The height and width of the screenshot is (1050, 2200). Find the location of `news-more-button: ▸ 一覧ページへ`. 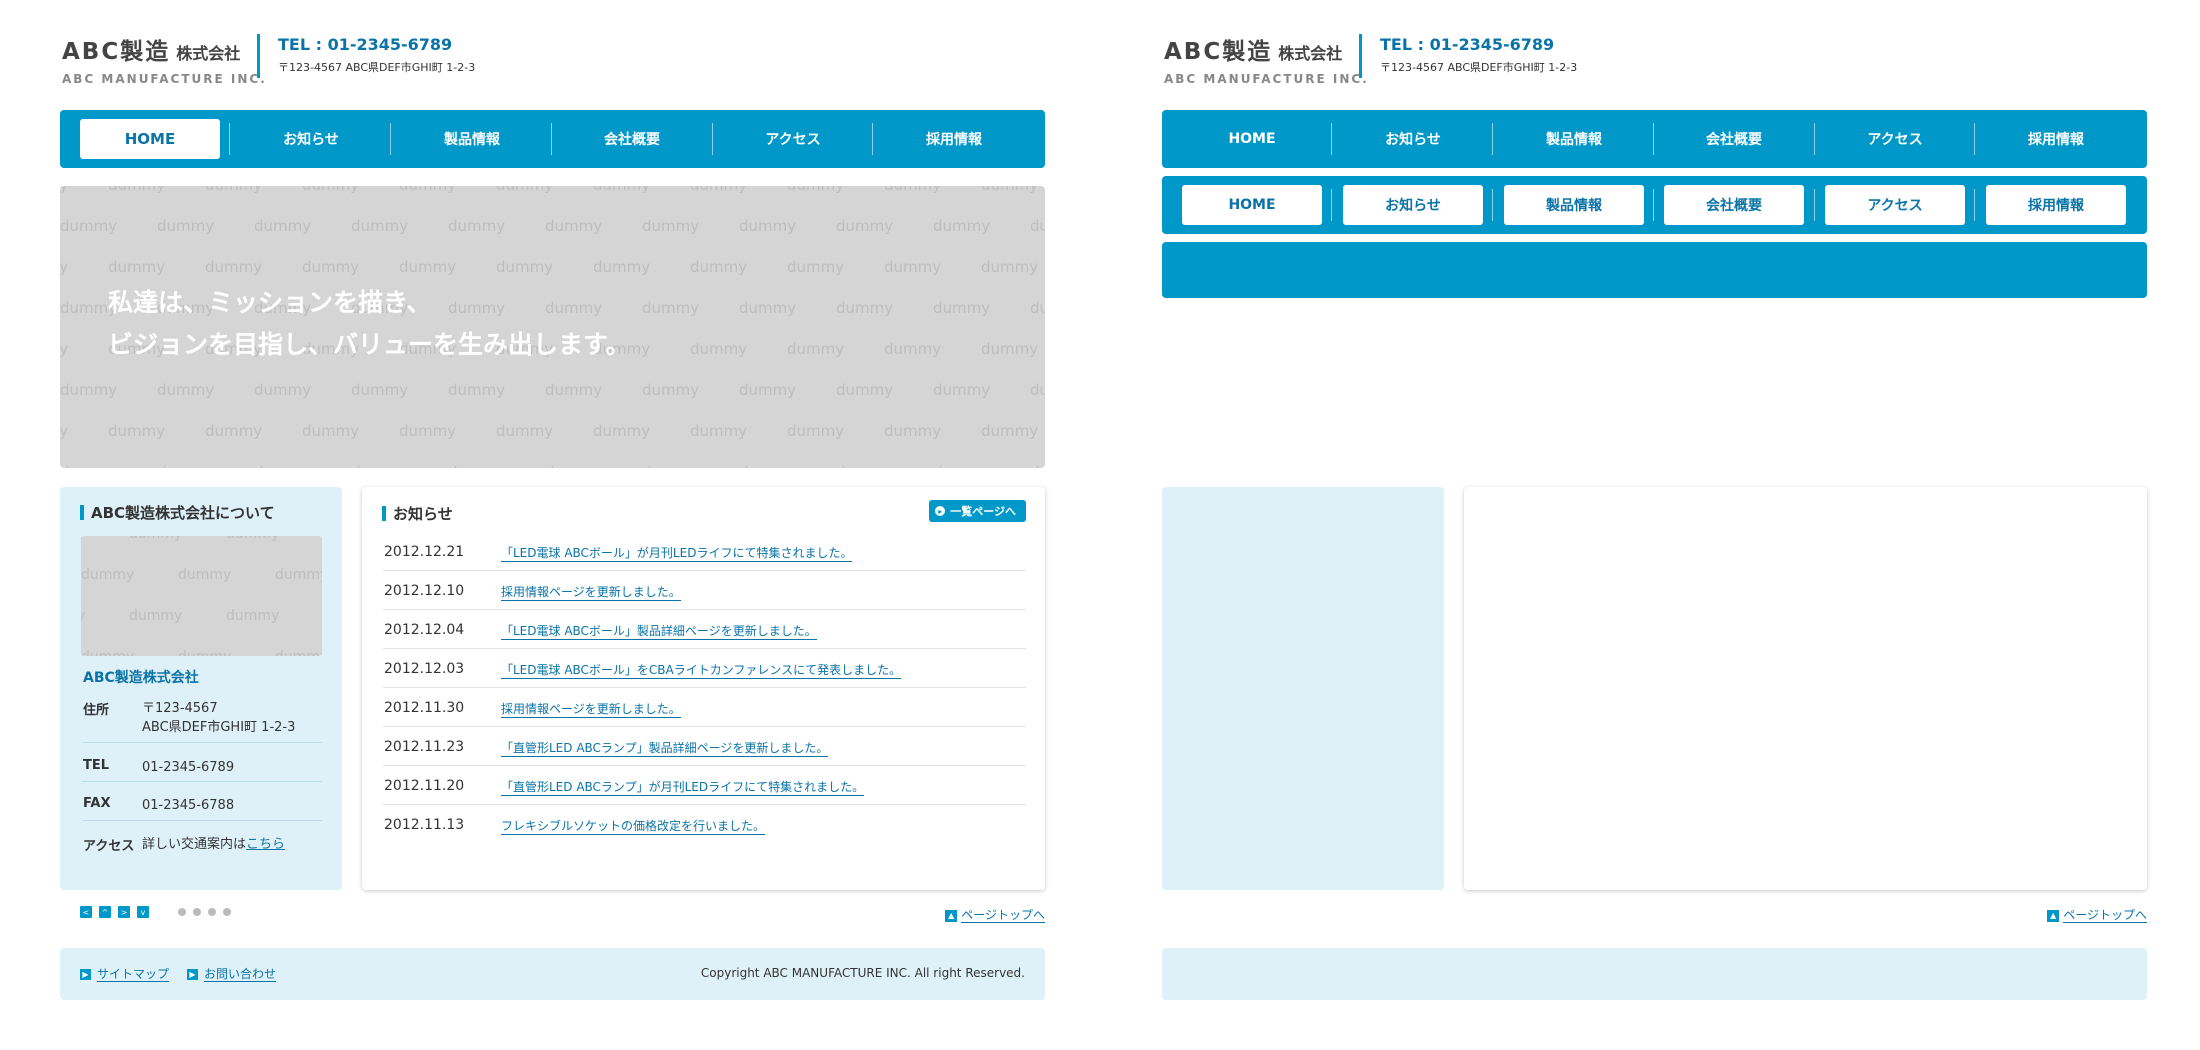

news-more-button: ▸ 一覧ページへ is located at coordinates (977, 511).